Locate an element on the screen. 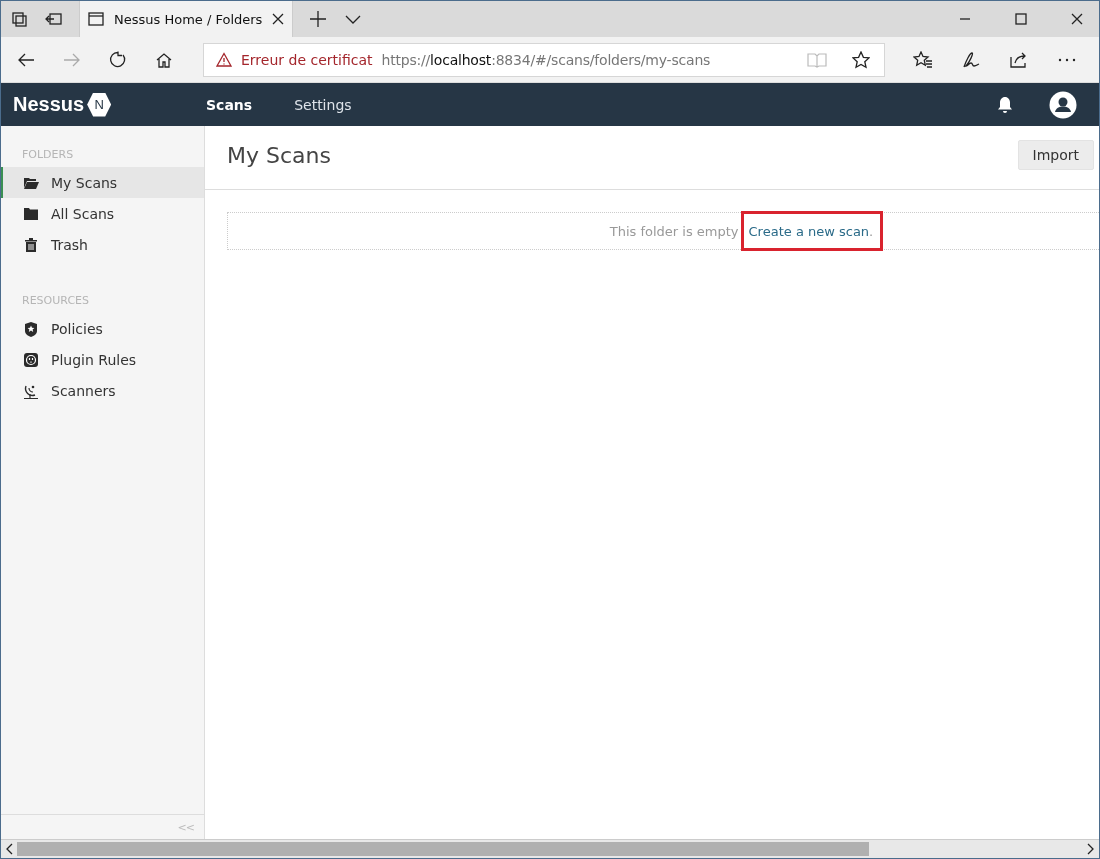 Image resolution: width=1100 pixels, height=859 pixels. folder-icon is located at coordinates (31, 213).